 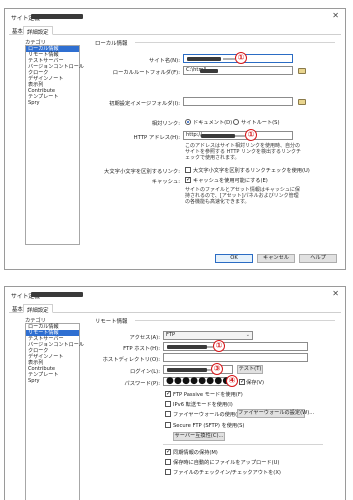 I want to click on ftp-passive-label: FTP Passive モードを使用(F), so click(x=208, y=395).